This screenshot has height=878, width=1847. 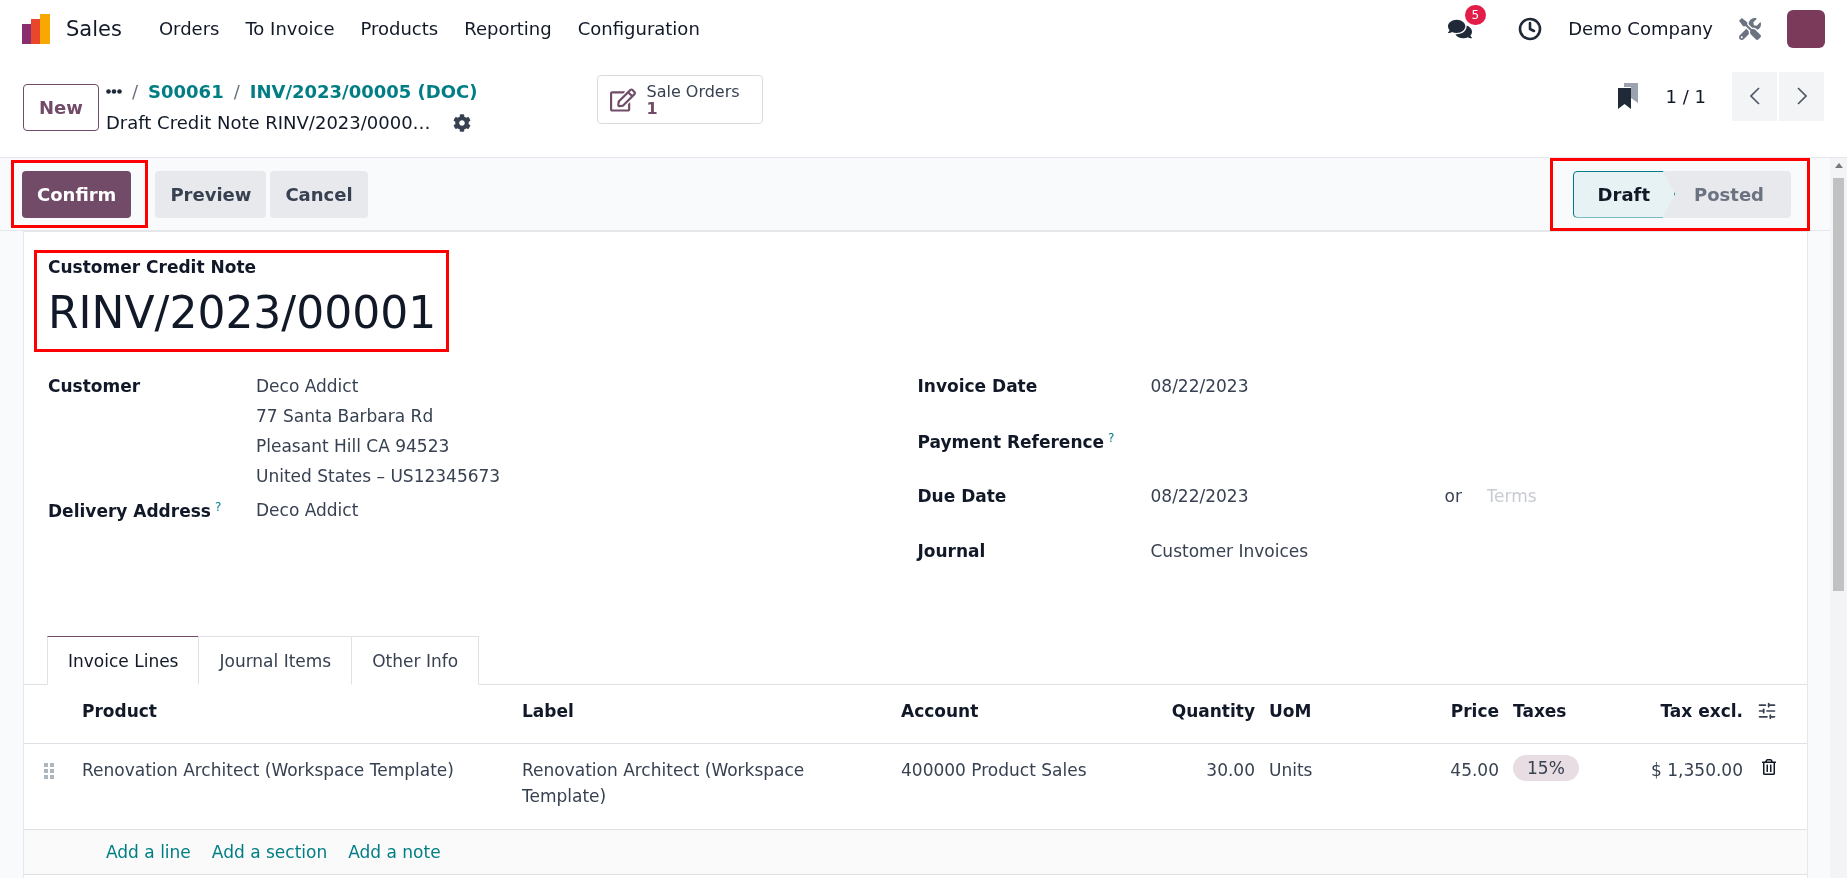 I want to click on add-line-link: Add a section, so click(x=269, y=852).